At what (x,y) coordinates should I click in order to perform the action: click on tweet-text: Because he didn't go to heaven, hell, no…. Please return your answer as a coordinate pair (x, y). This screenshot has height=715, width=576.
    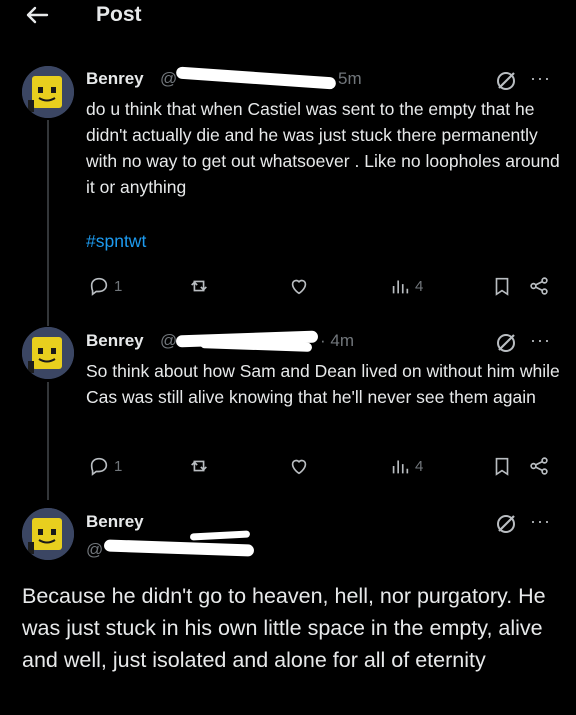
    Looking at the image, I should click on (284, 628).